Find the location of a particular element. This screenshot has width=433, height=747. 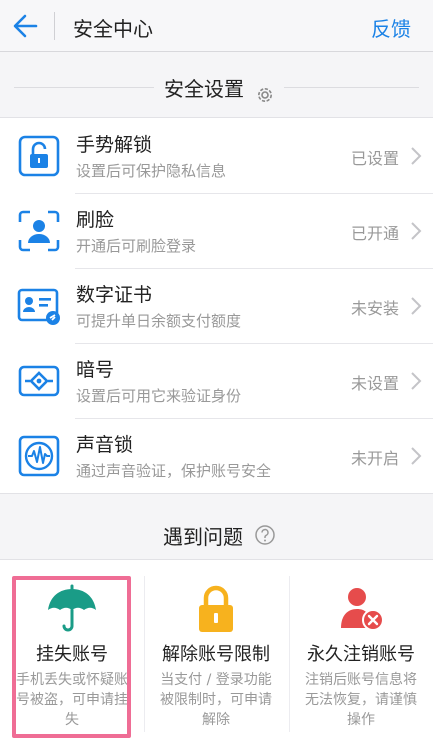

card-description: 手机丢失或怀疑账 号被盗，可申请挂 失 is located at coordinates (72, 700).